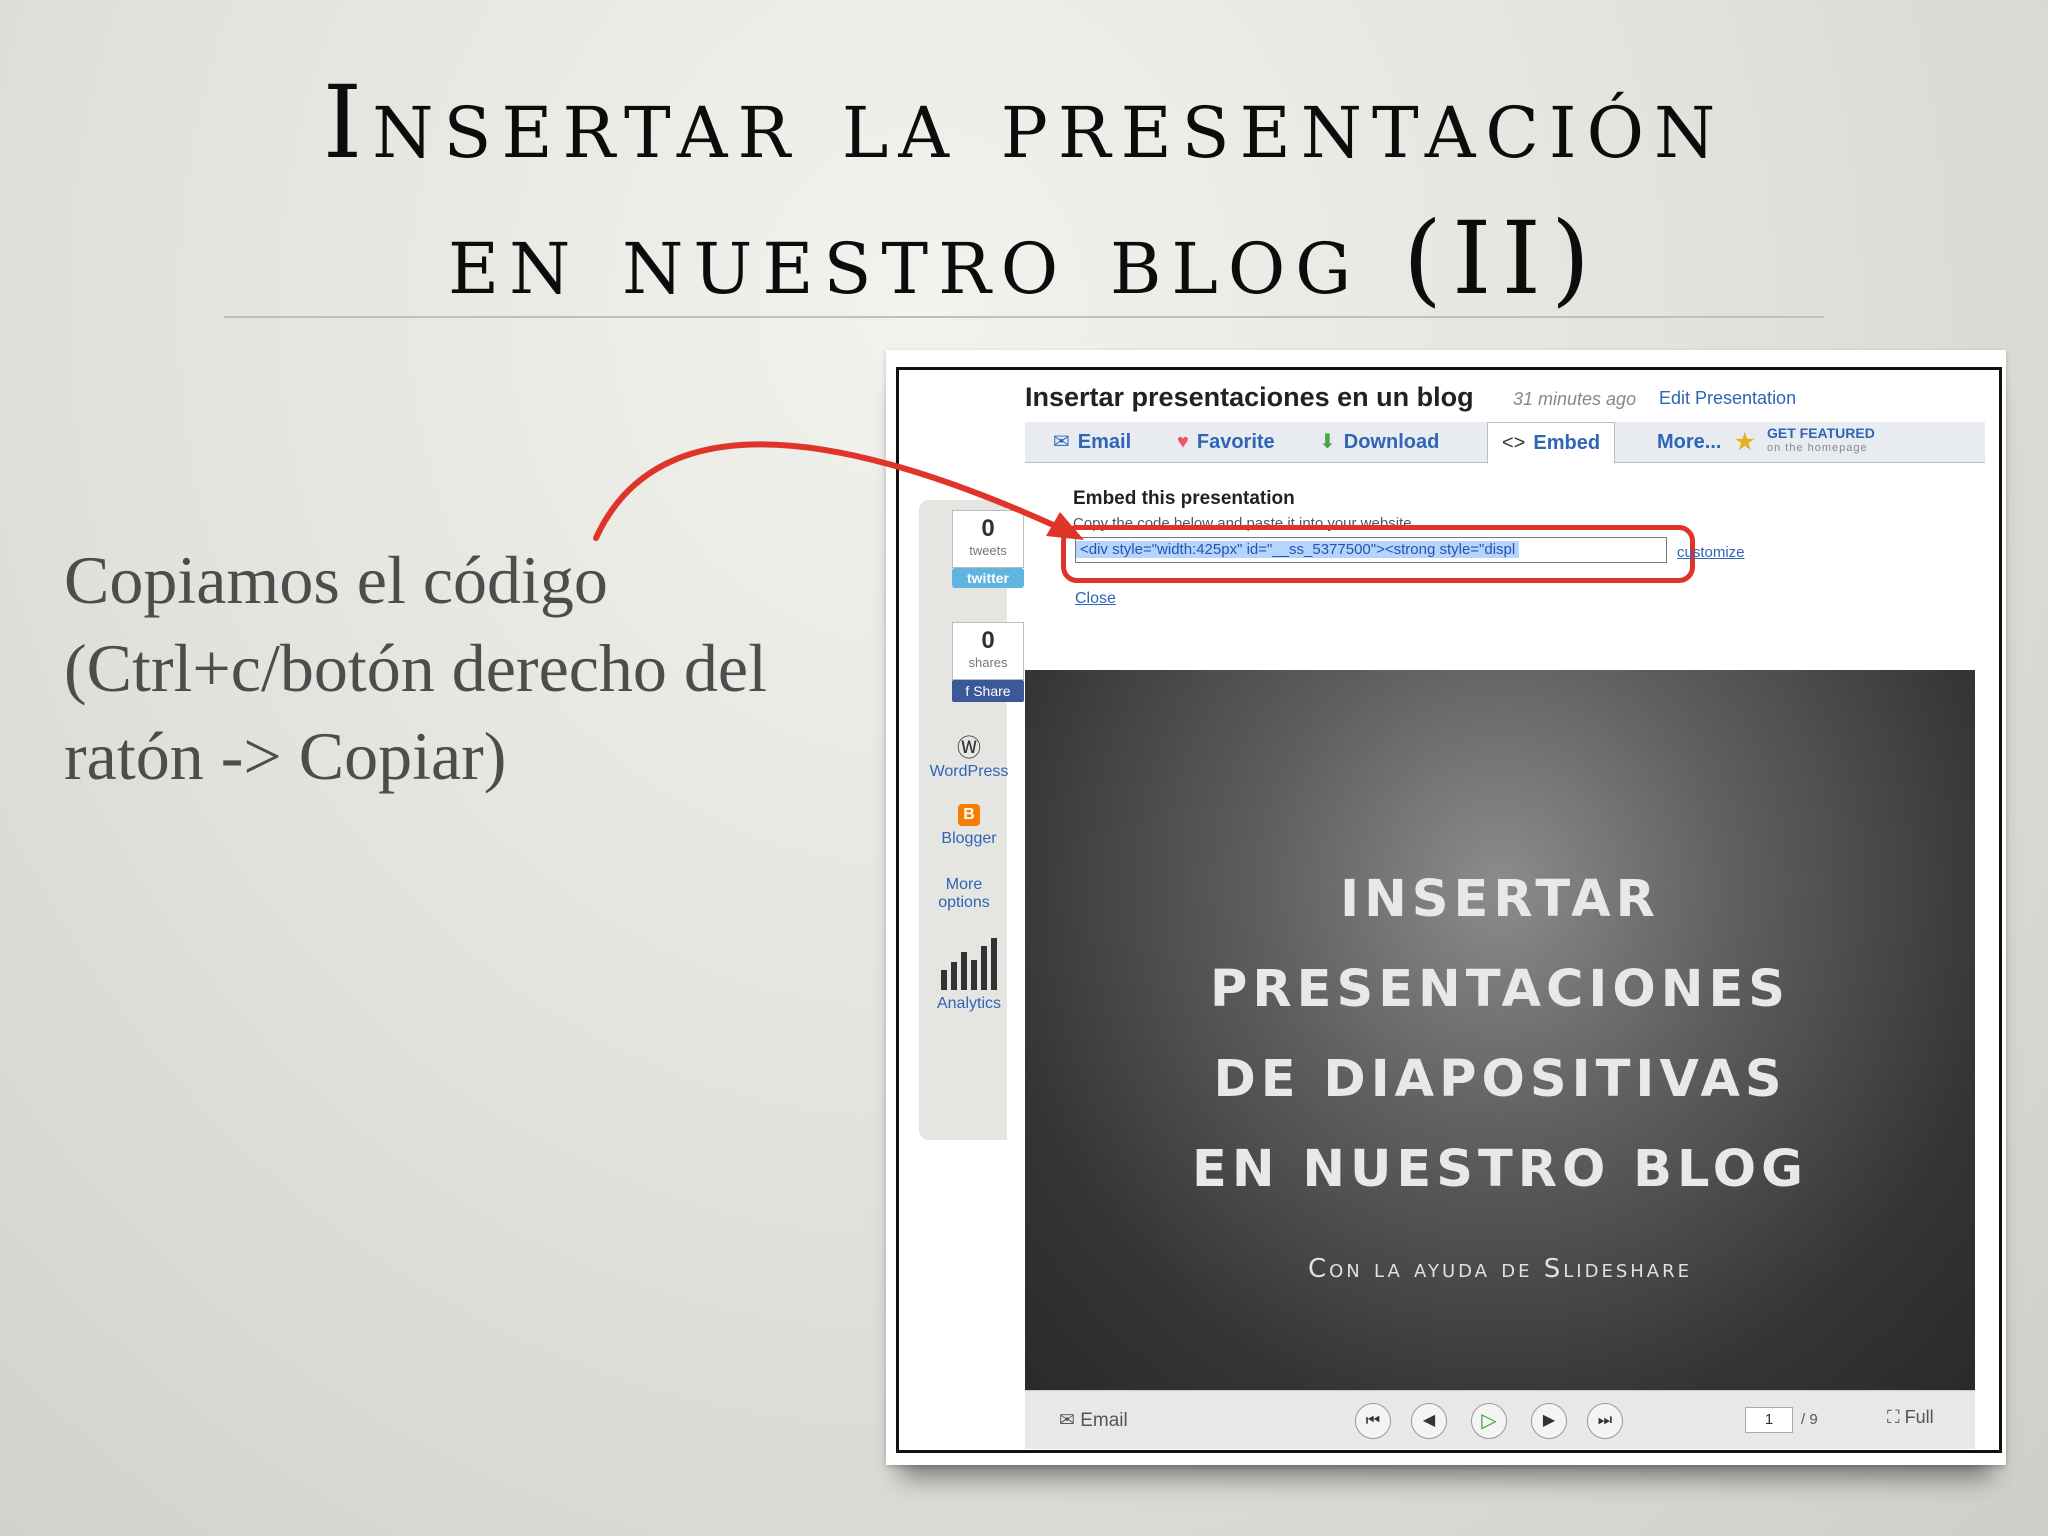 Image resolution: width=2048 pixels, height=1536 pixels. Describe the element at coordinates (838, 491) in the screenshot. I see `annotation-arrow` at that location.